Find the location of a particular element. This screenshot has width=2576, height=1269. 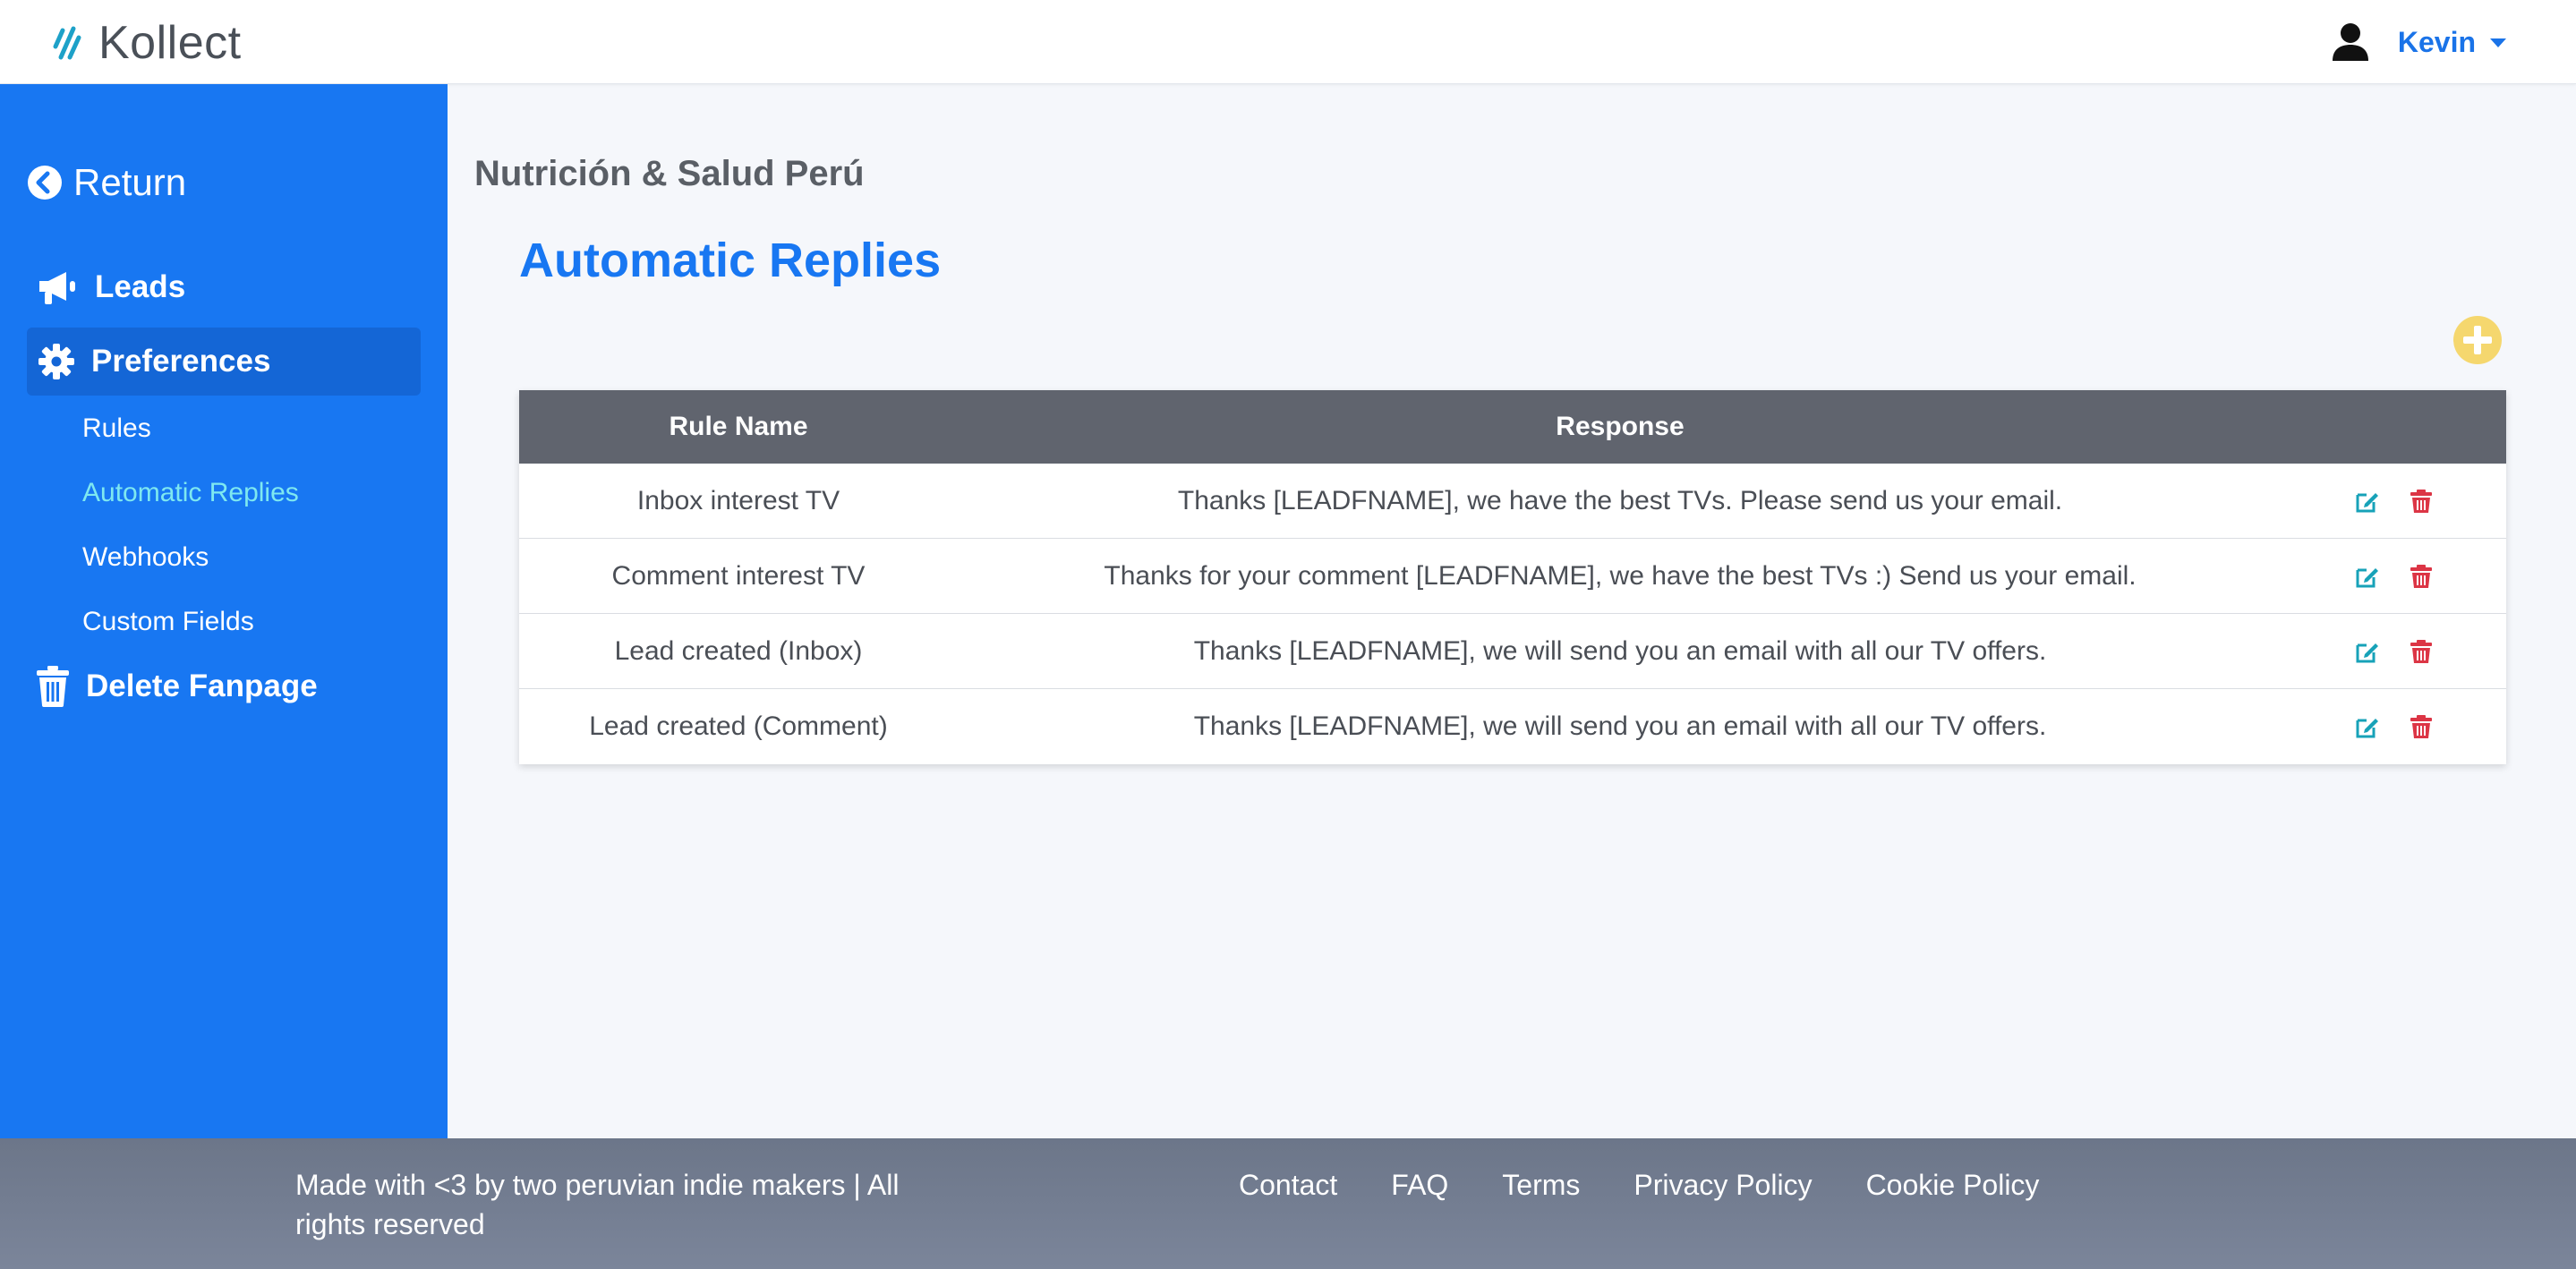

rule-name-cell: Comment interest TV is located at coordinates (738, 576).